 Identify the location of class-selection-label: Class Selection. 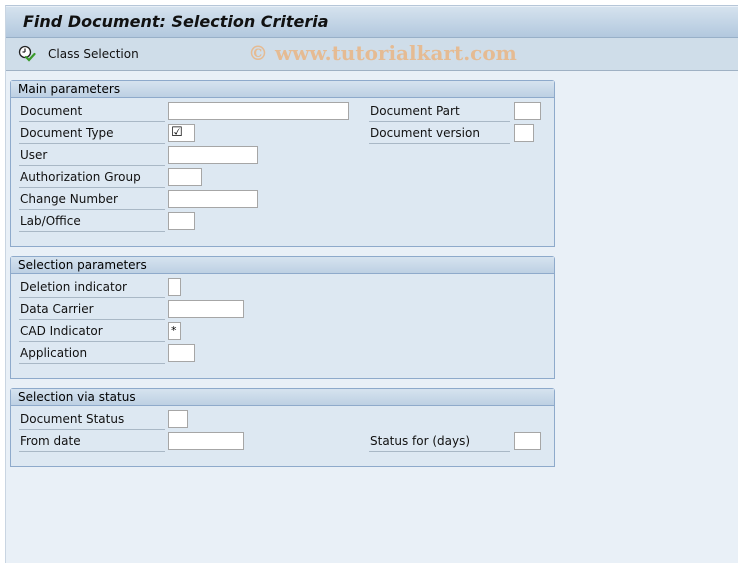
(93, 54).